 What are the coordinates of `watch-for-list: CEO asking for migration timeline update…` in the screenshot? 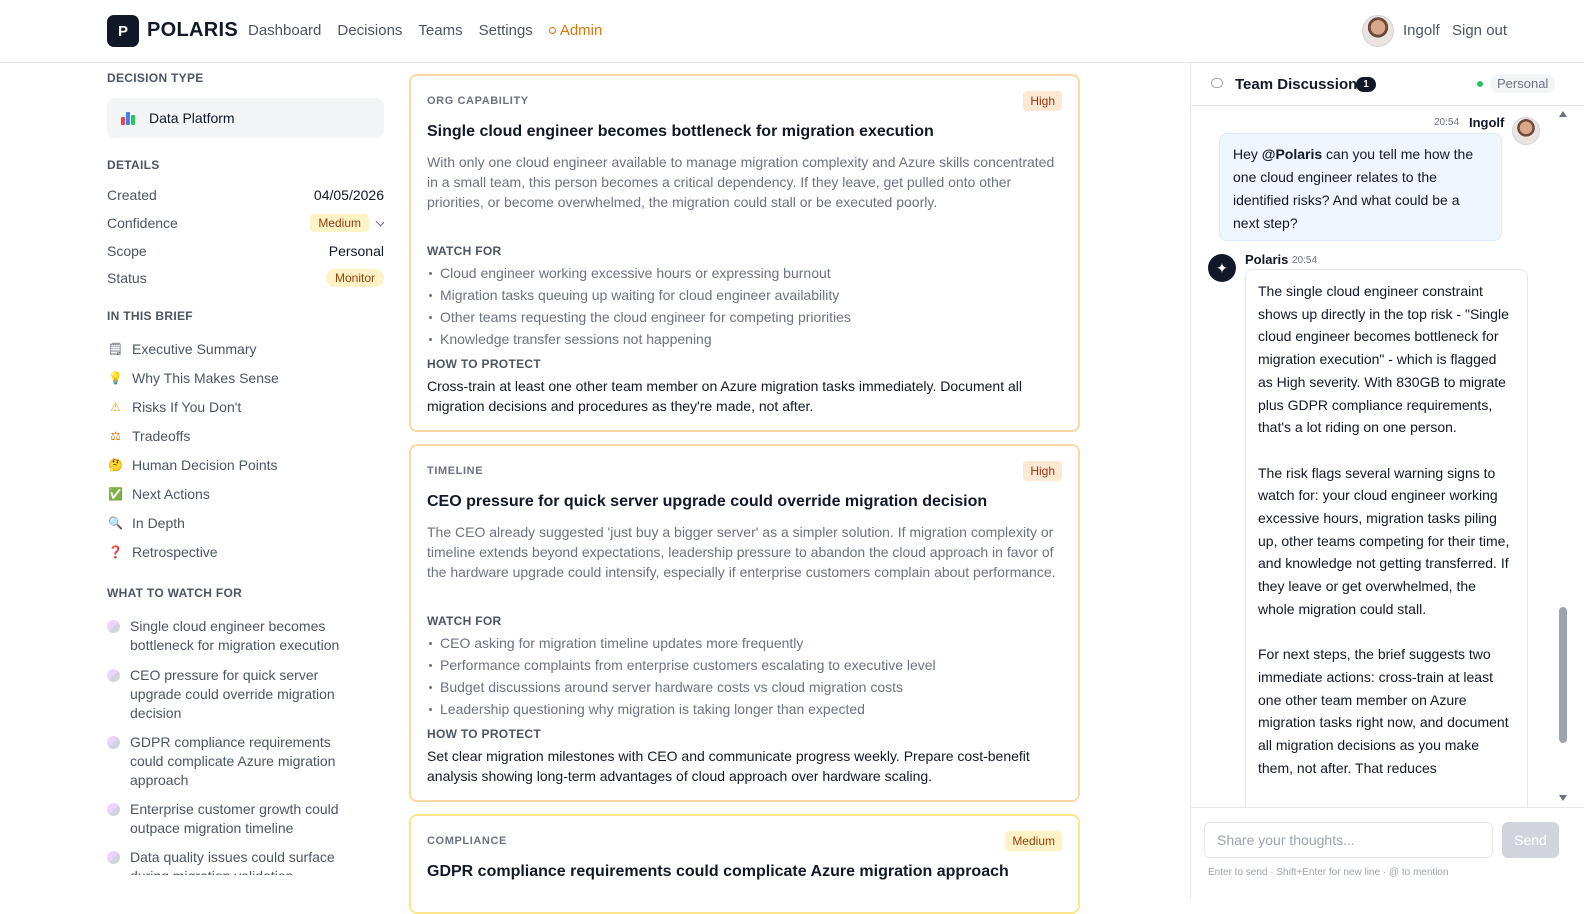 It's located at (681, 676).